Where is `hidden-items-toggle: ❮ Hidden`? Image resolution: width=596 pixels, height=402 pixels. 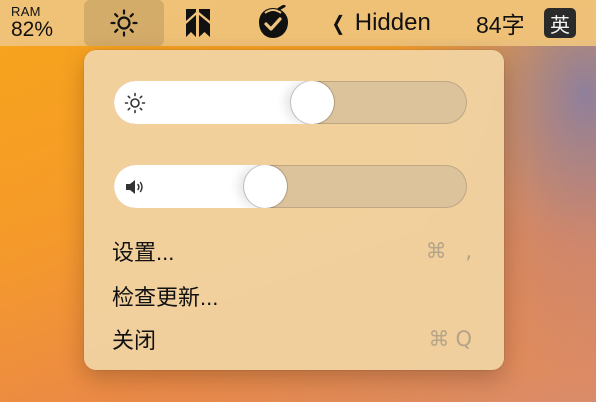
hidden-items-toggle: ❮ Hidden is located at coordinates (380, 23).